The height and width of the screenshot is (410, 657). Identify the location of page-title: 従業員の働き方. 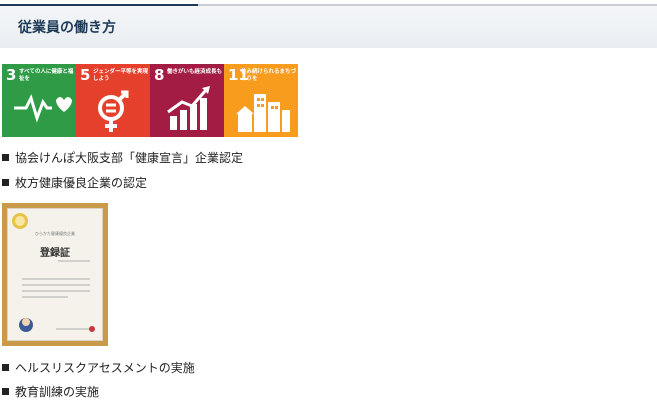
(67, 28).